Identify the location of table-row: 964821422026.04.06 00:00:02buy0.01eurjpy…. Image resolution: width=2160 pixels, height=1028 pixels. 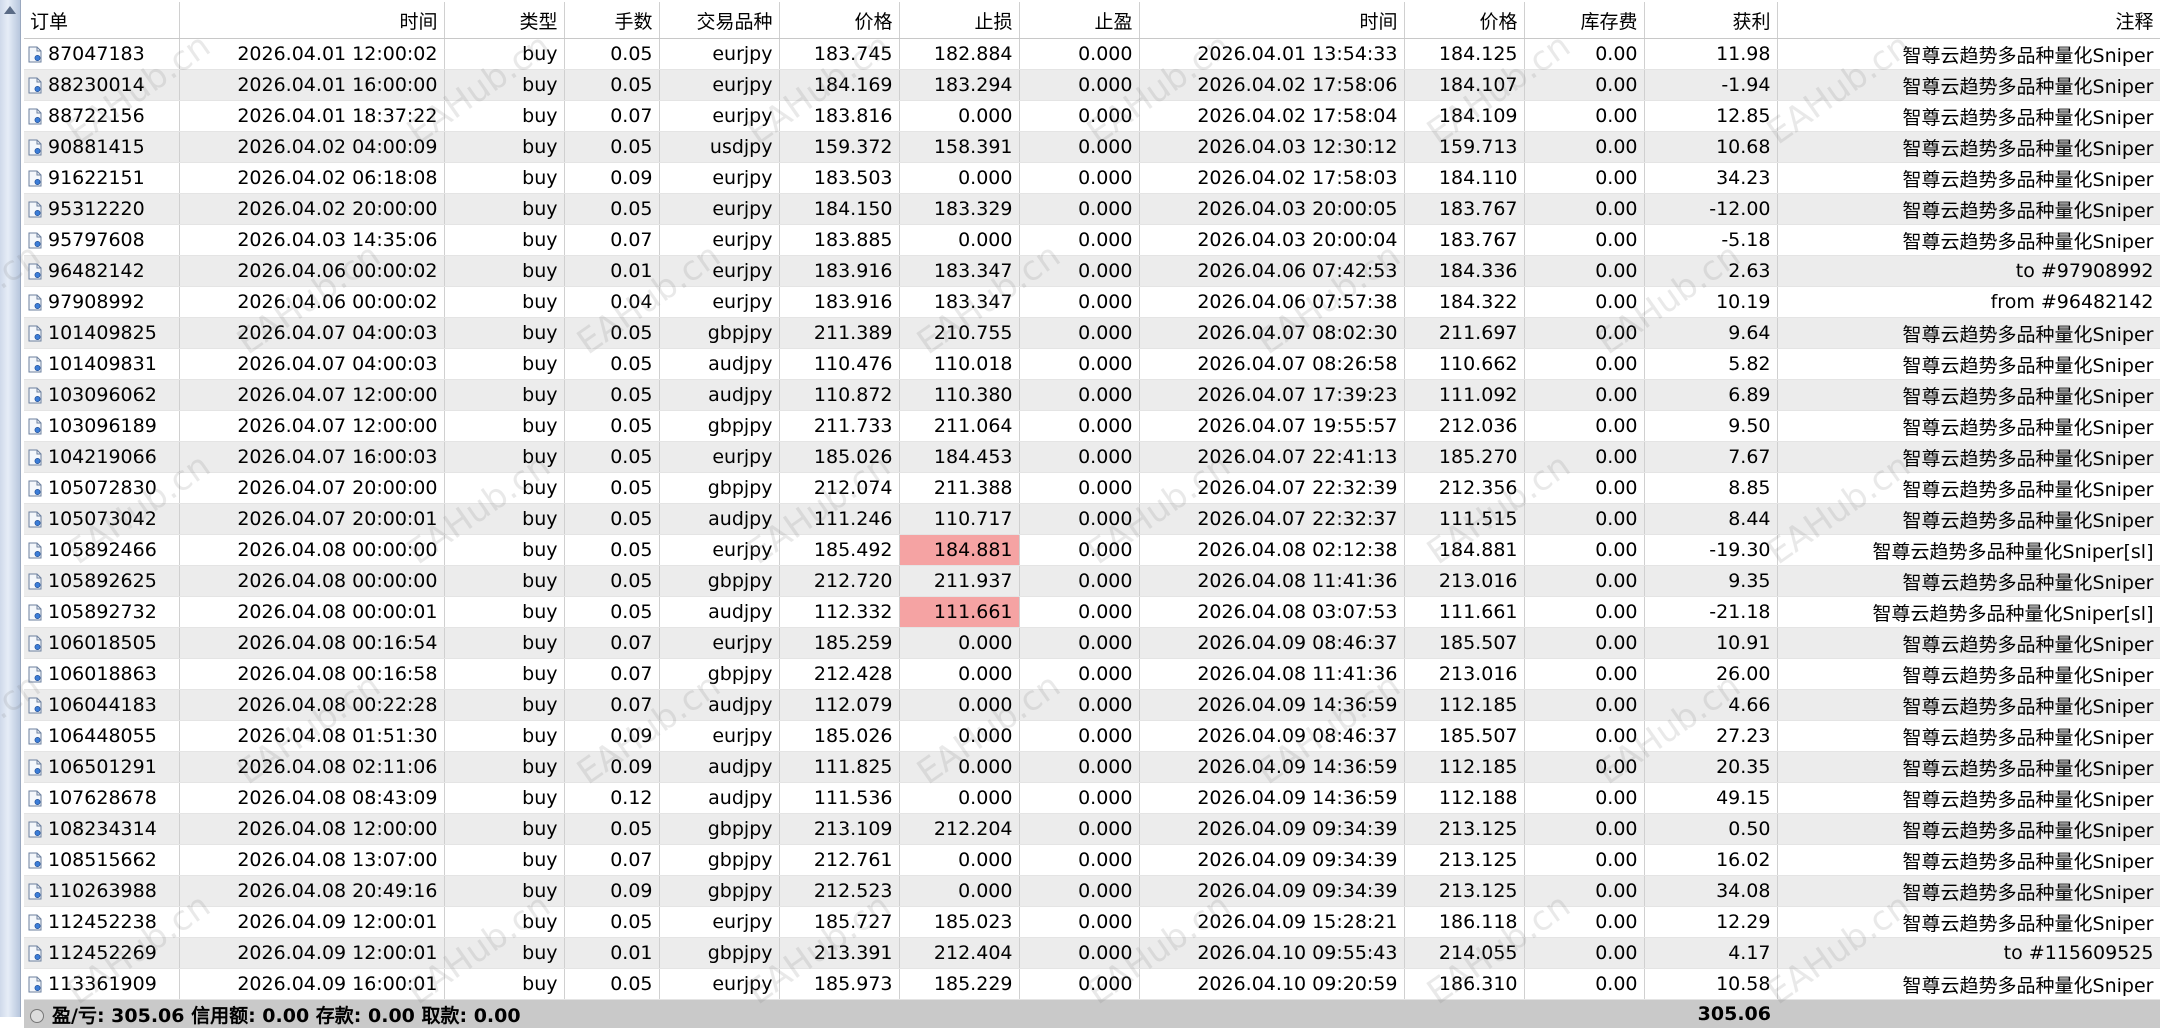
(1092, 271).